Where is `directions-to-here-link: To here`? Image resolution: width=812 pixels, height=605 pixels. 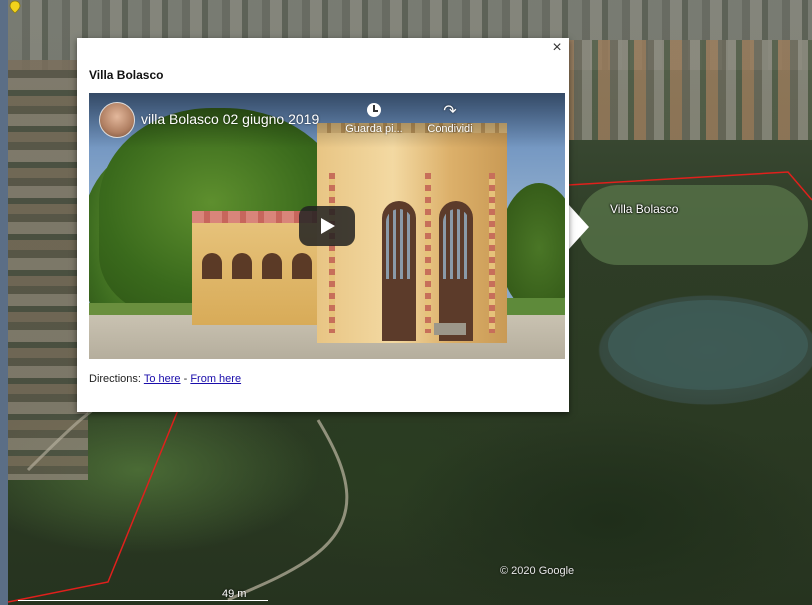
directions-to-here-link: To here is located at coordinates (162, 379).